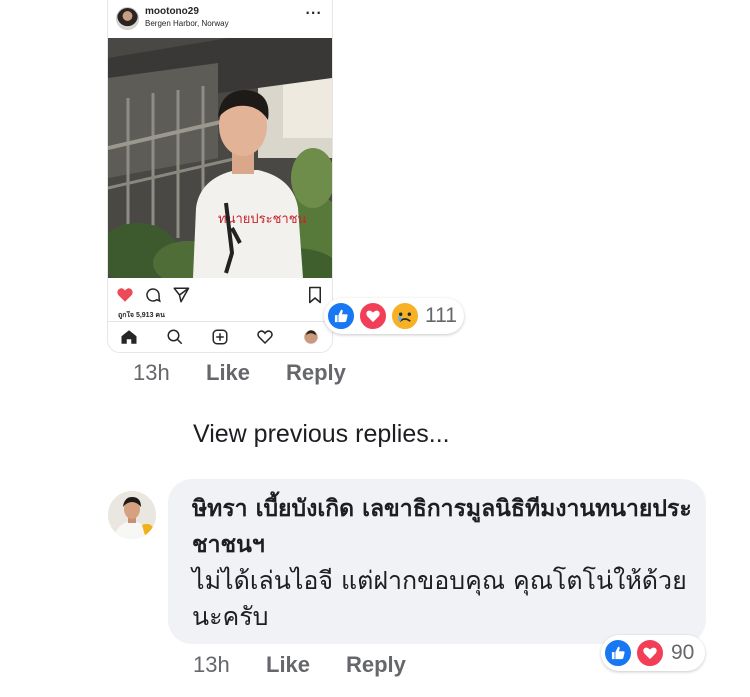 This screenshot has height=697, width=750. Describe the element at coordinates (187, 23) in the screenshot. I see `ig-location: Bergen Harbor, Norway` at that location.